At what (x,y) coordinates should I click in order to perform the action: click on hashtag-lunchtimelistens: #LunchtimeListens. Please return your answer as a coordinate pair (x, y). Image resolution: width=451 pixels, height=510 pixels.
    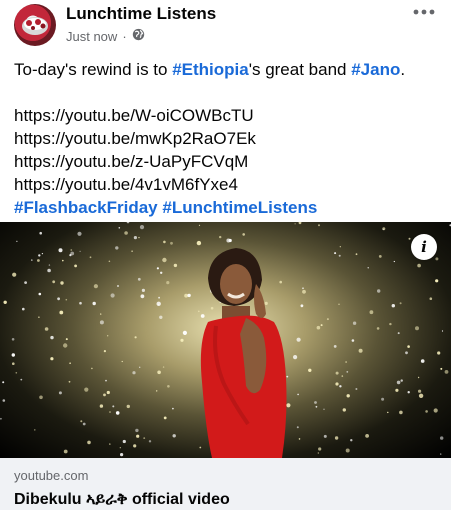
    Looking at the image, I should click on (239, 207).